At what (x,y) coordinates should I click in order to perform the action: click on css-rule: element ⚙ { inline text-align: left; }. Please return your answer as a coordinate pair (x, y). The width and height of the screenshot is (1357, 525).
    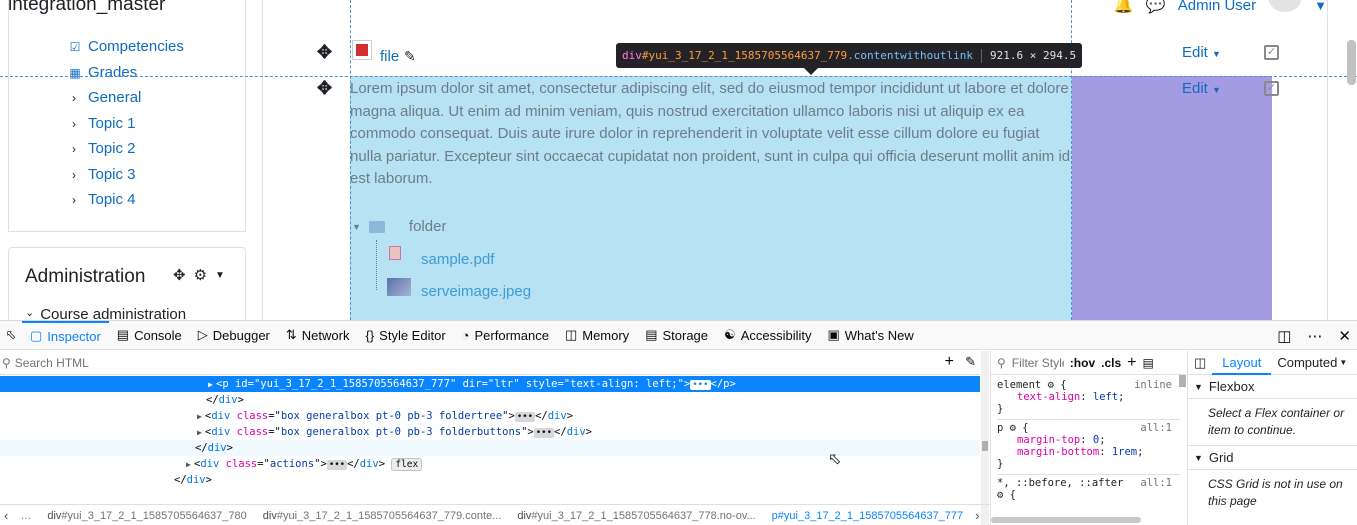
    Looking at the image, I should click on (1088, 398).